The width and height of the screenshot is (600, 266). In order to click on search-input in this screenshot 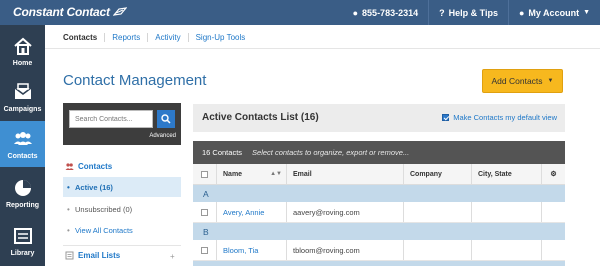, I will do `click(111, 119)`.